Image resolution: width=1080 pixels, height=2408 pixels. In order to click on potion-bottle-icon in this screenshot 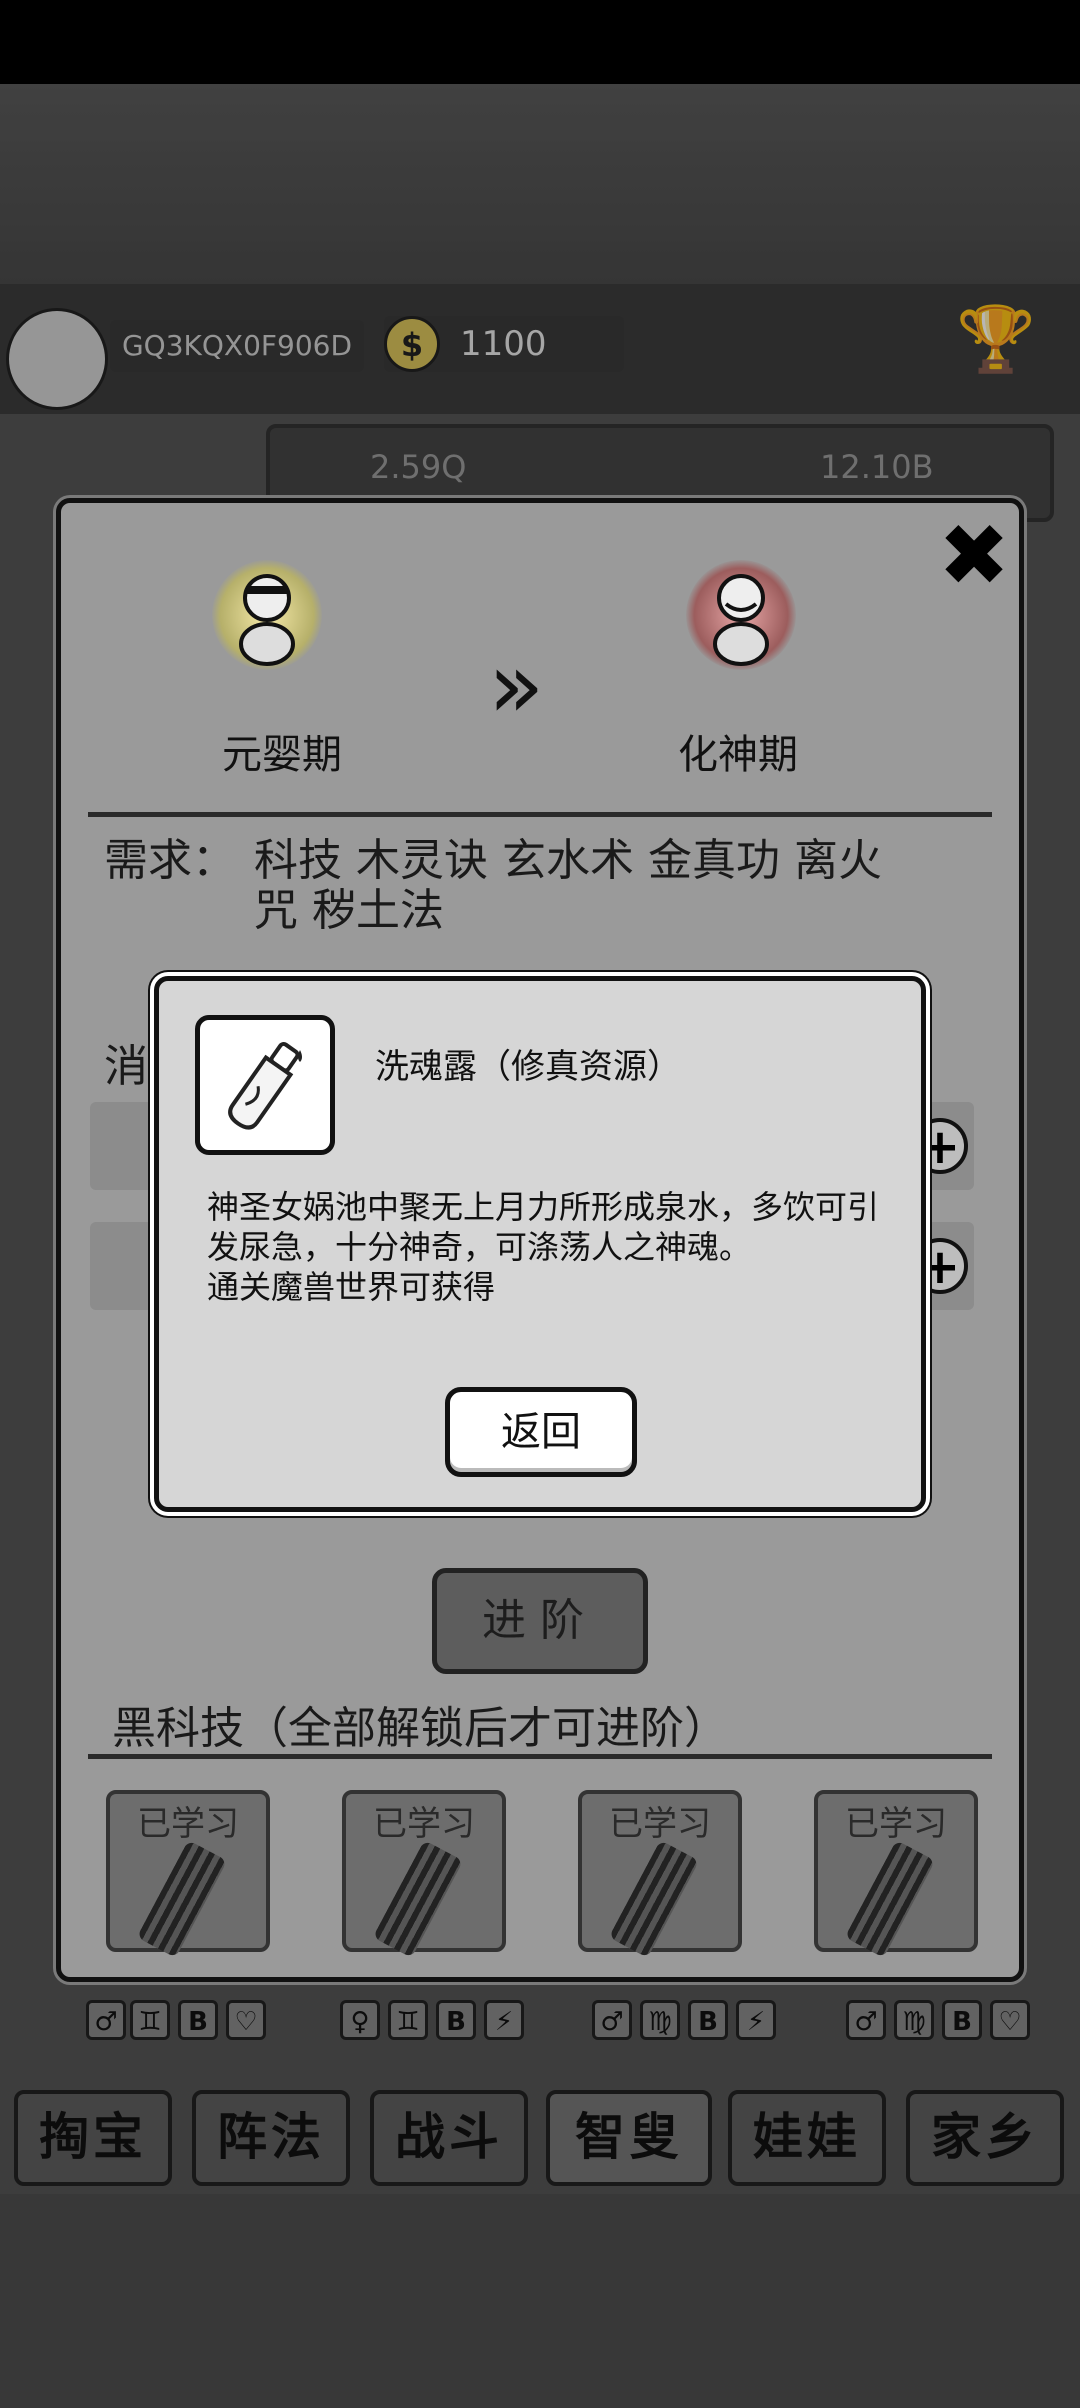, I will do `click(265, 1085)`.